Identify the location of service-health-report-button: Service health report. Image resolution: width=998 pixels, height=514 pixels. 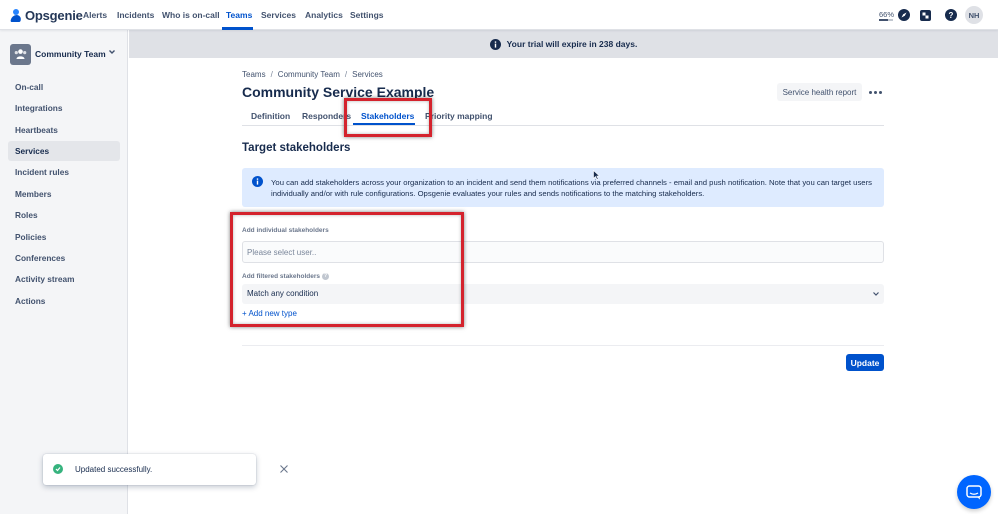
(819, 92).